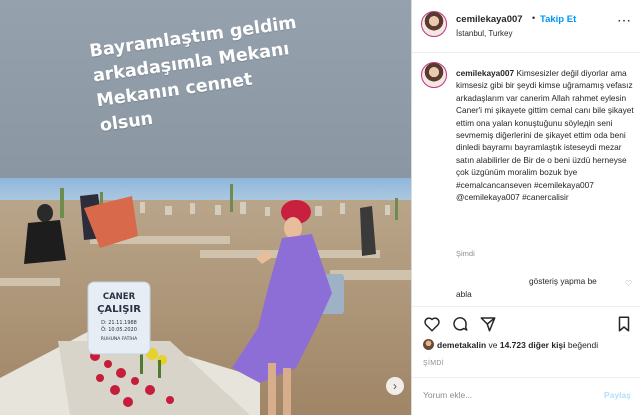 Image resolution: width=640 pixels, height=415 pixels. I want to click on comment-username-link: cemilekaya007, so click(485, 73).